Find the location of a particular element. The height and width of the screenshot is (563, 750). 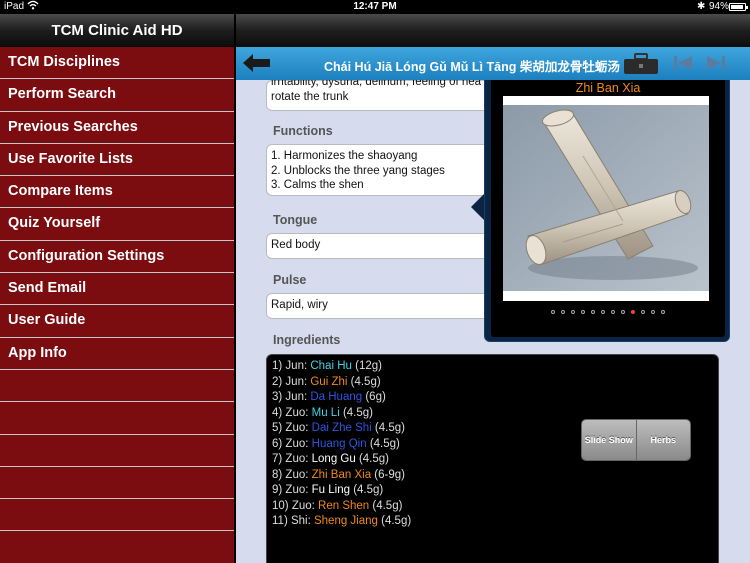

ingredient-role: 10) Zuo: is located at coordinates (295, 505).